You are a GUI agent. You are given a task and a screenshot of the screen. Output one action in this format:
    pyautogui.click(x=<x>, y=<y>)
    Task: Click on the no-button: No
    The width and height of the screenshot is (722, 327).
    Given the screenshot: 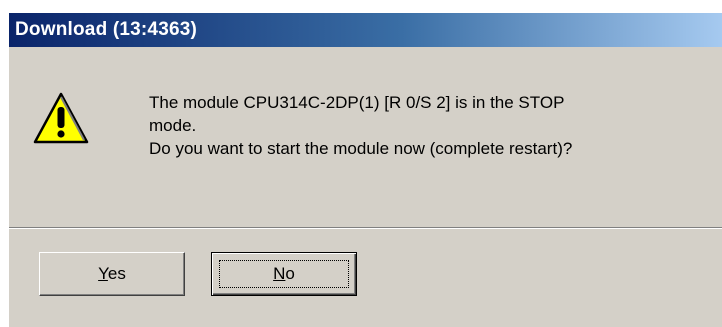 What is the action you would take?
    pyautogui.click(x=284, y=274)
    